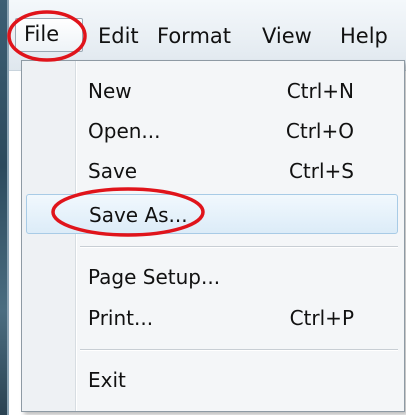 The width and height of the screenshot is (406, 415). I want to click on menu-item-shortcut: Ctrl+N, so click(320, 91).